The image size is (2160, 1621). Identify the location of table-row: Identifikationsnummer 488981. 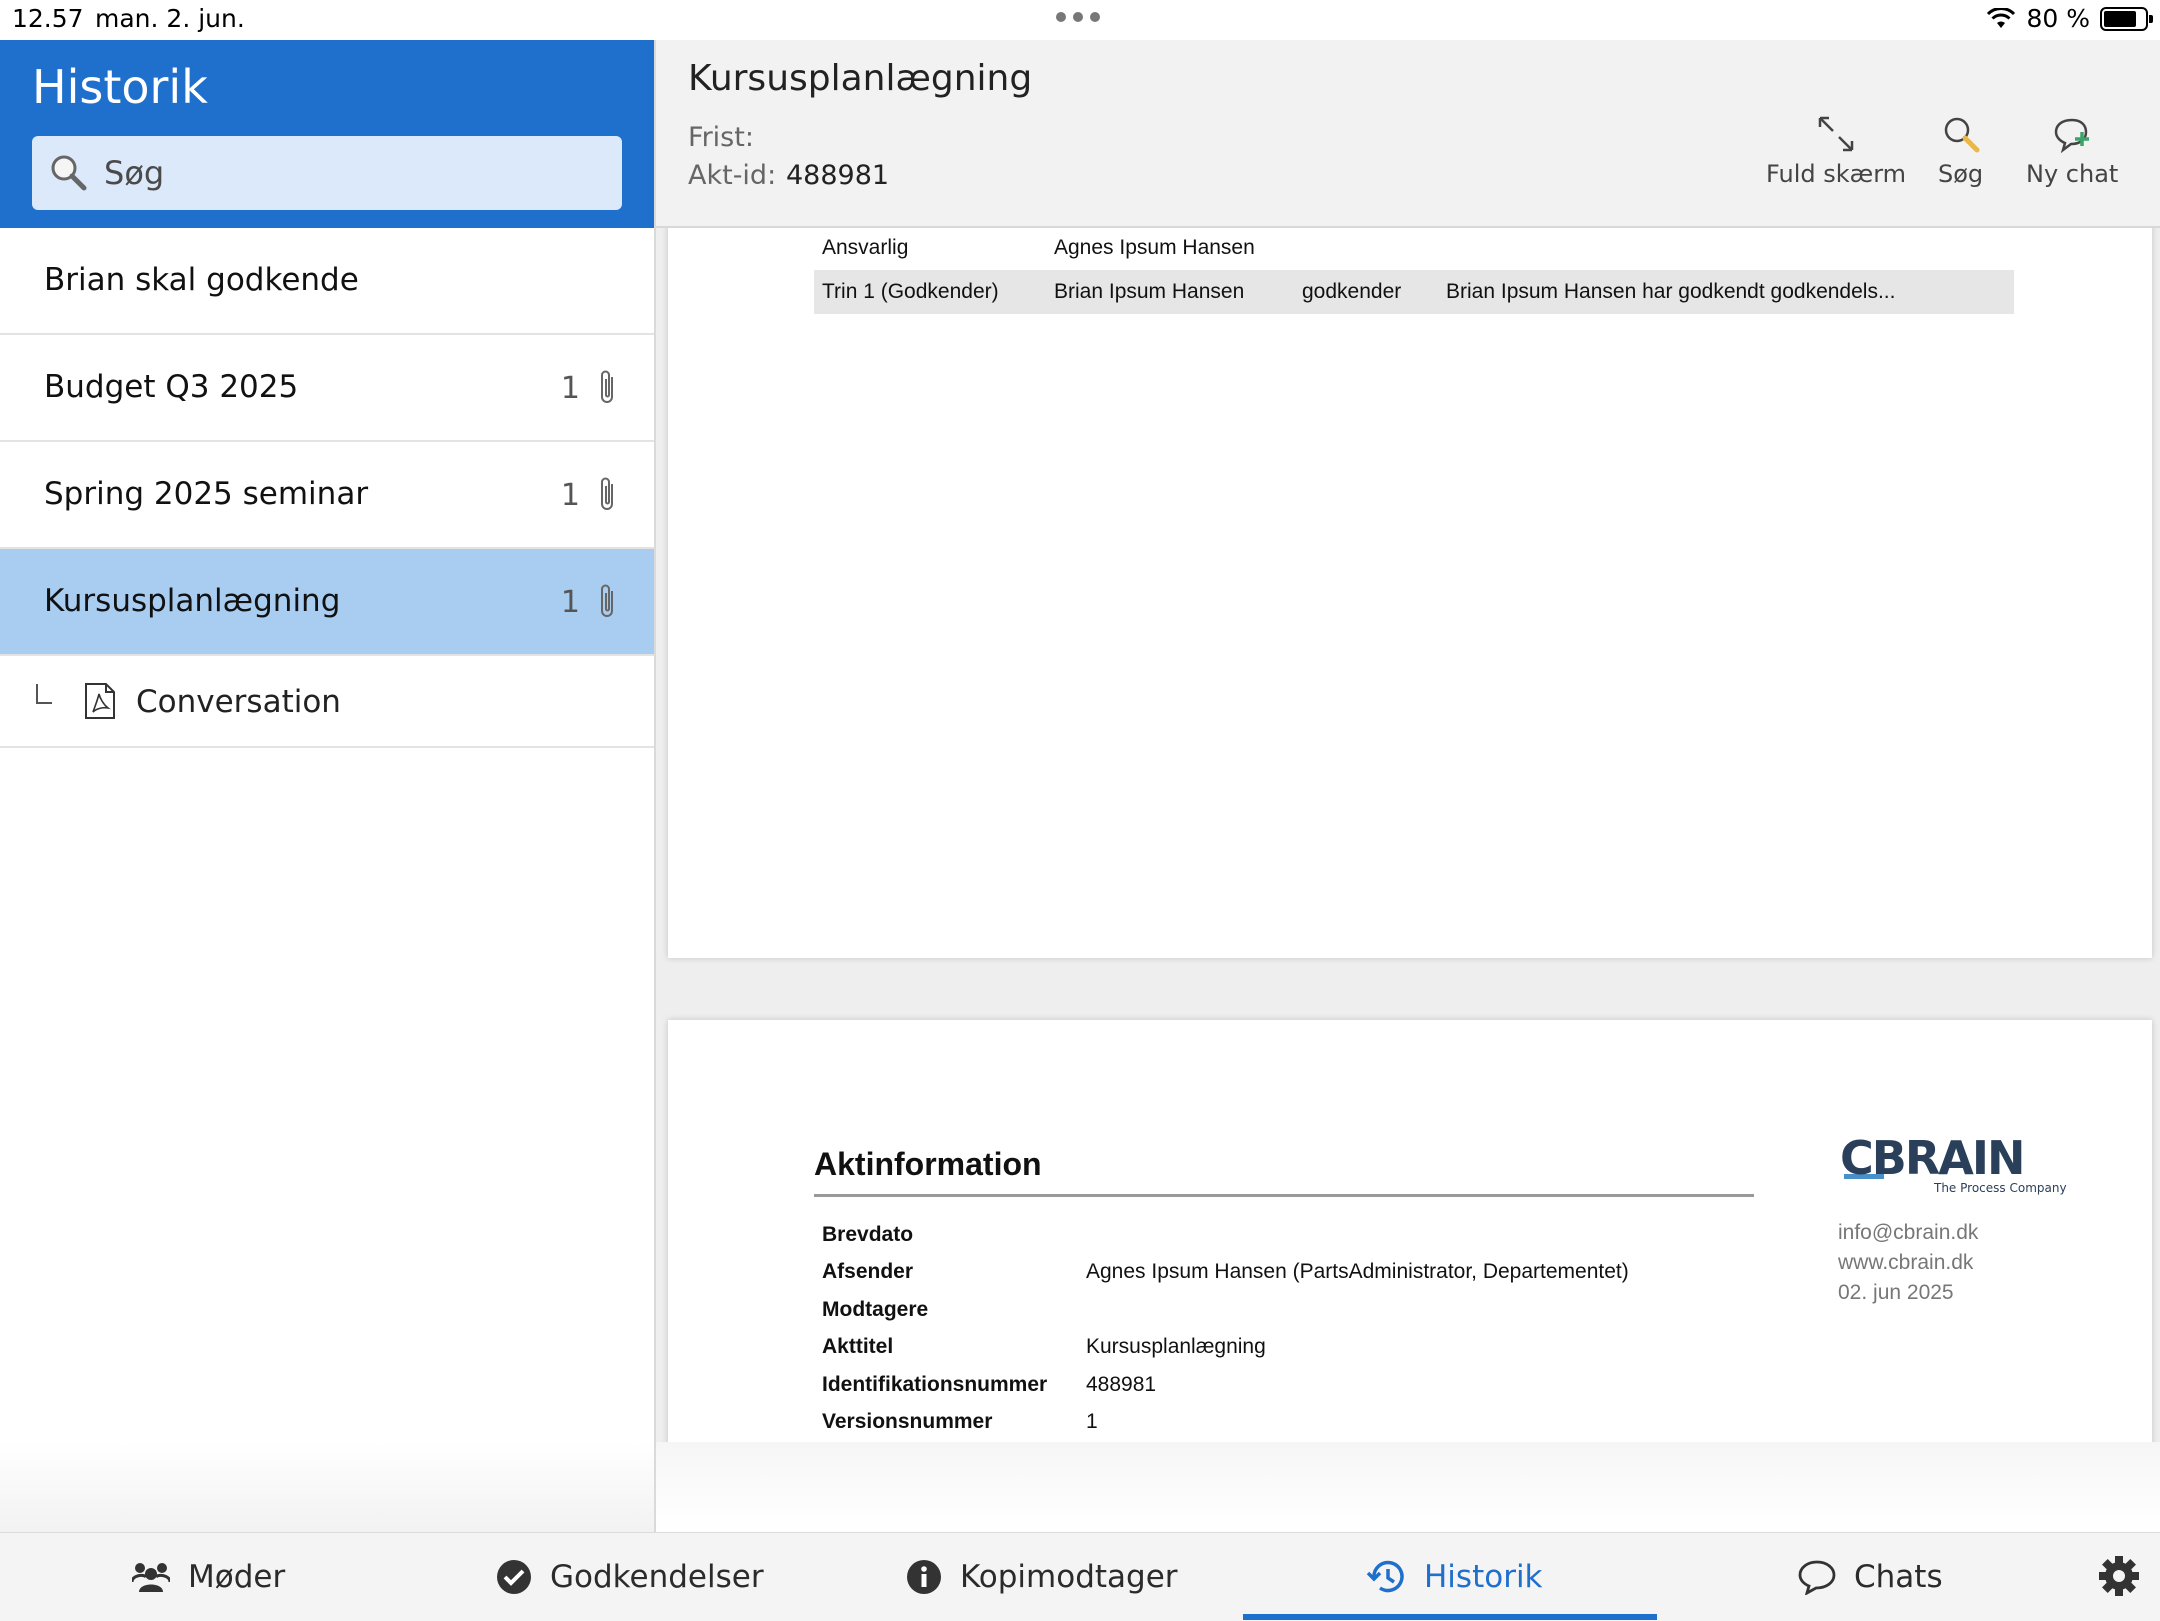
(1225, 1385).